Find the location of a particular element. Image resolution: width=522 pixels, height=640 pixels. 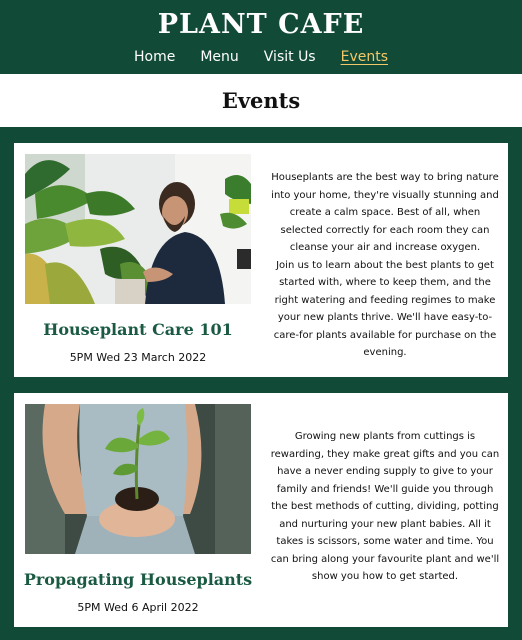

page-heading-bar: Events is located at coordinates (261, 100).